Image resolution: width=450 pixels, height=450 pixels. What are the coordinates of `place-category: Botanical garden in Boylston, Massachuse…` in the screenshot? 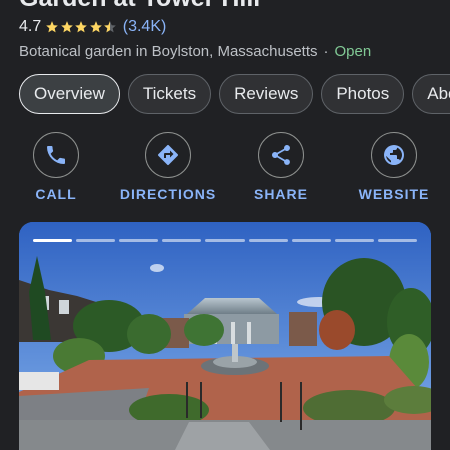 It's located at (168, 51).